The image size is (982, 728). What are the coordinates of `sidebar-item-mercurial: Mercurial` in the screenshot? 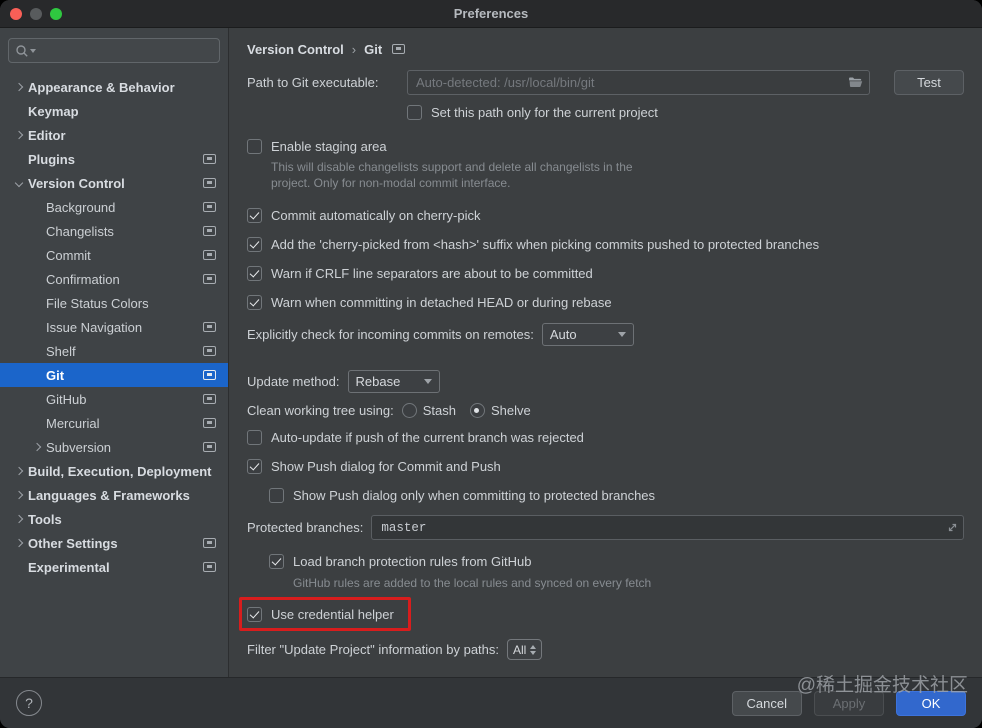 It's located at (114, 423).